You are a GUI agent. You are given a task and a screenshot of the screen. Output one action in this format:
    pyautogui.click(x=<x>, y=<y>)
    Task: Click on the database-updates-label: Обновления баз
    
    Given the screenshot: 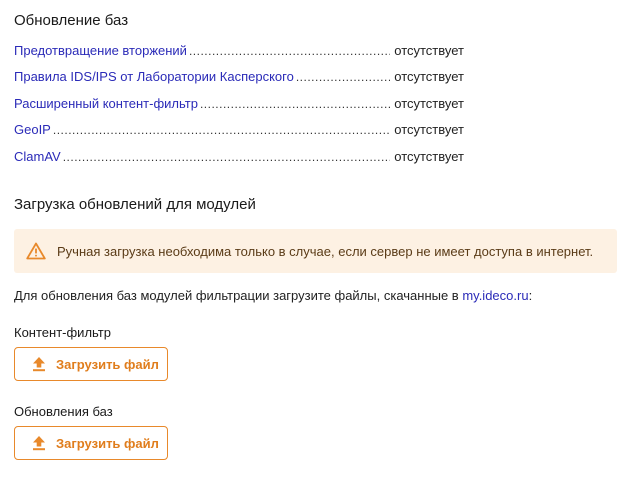 What is the action you would take?
    pyautogui.click(x=63, y=411)
    